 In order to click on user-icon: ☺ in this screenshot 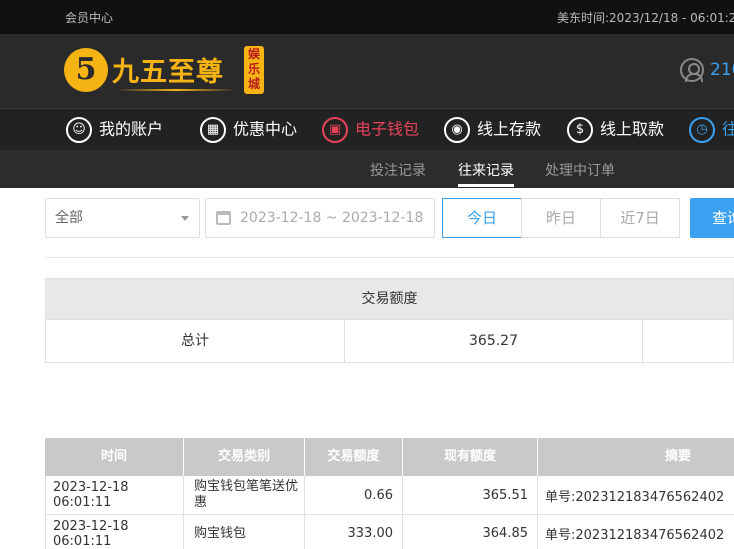, I will do `click(79, 129)`.